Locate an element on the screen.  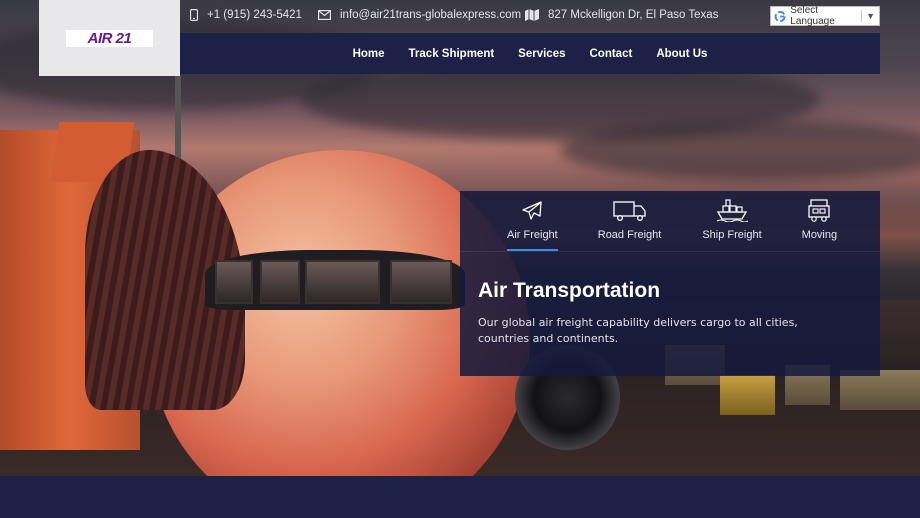
truck-icon is located at coordinates (629, 211).